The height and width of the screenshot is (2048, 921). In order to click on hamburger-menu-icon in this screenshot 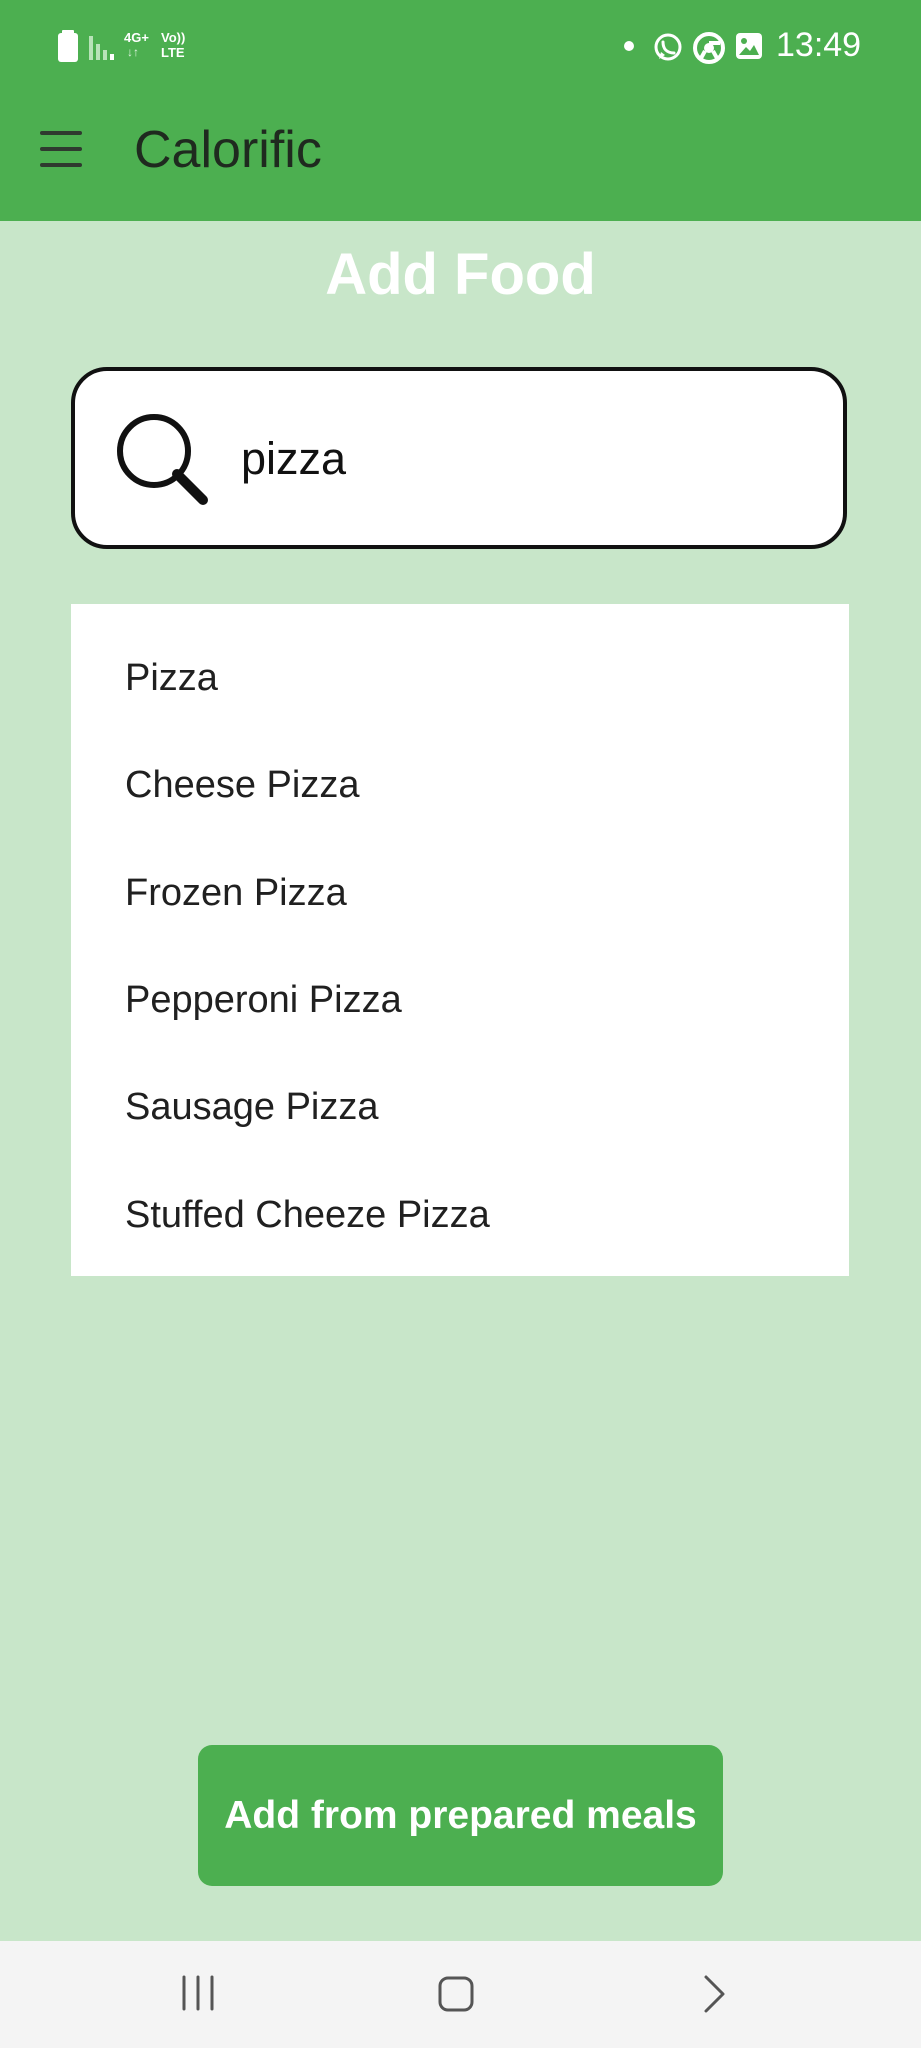, I will do `click(61, 133)`.